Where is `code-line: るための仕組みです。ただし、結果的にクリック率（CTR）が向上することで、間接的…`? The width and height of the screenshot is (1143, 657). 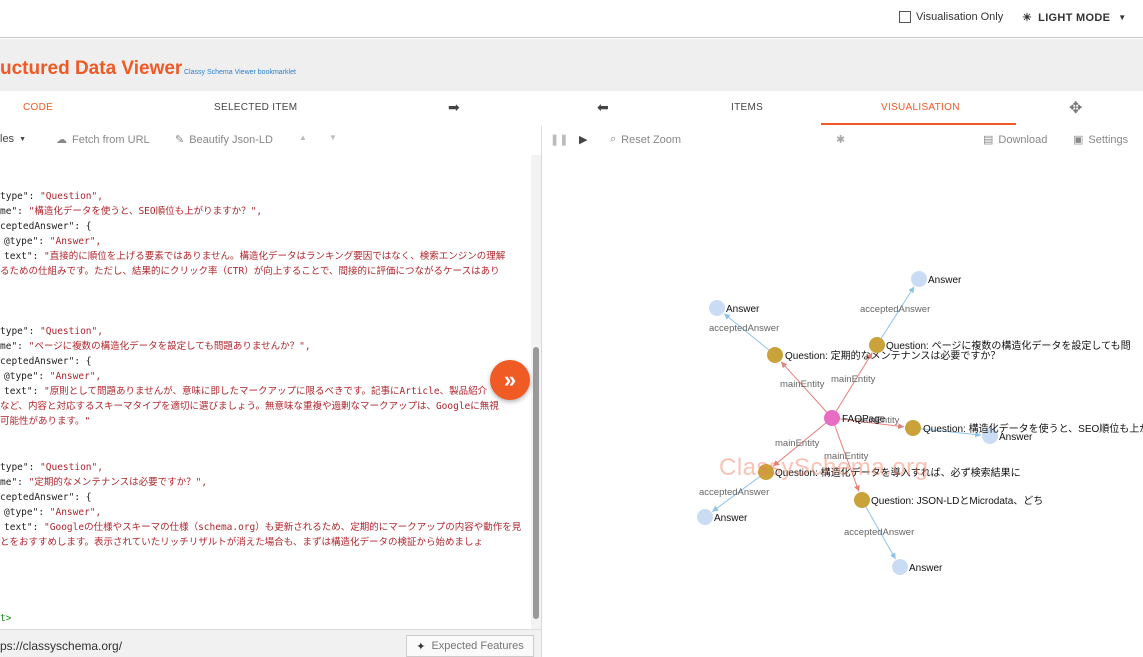 code-line: るための仕組みです。ただし、結果的にクリック率（CTR）が向上することで、間接的… is located at coordinates (250, 272).